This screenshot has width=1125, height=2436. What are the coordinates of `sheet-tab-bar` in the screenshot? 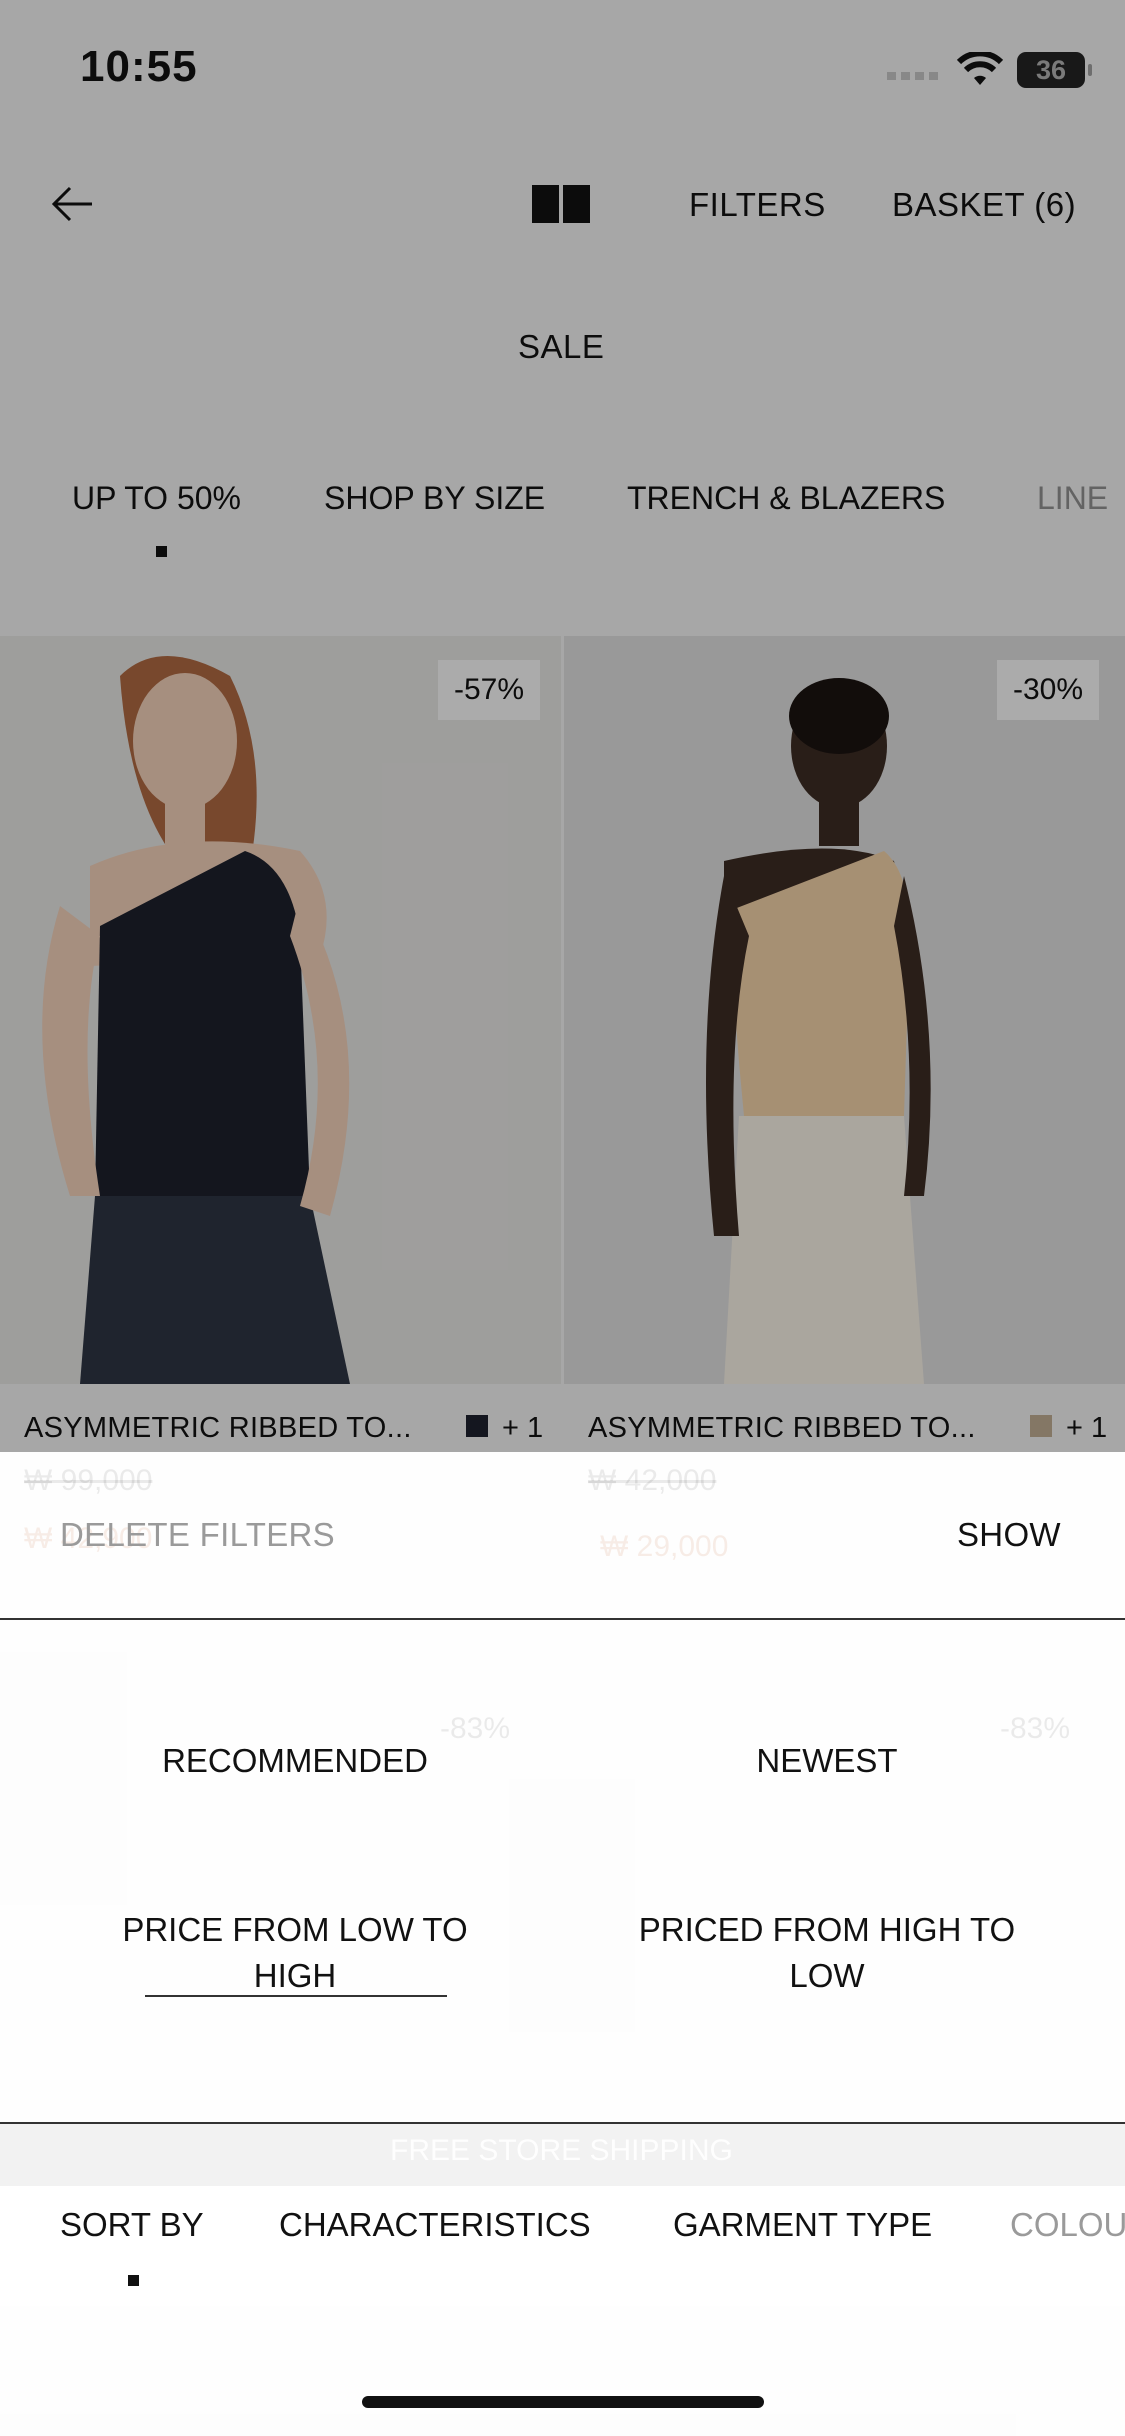 It's located at (562, 2246).